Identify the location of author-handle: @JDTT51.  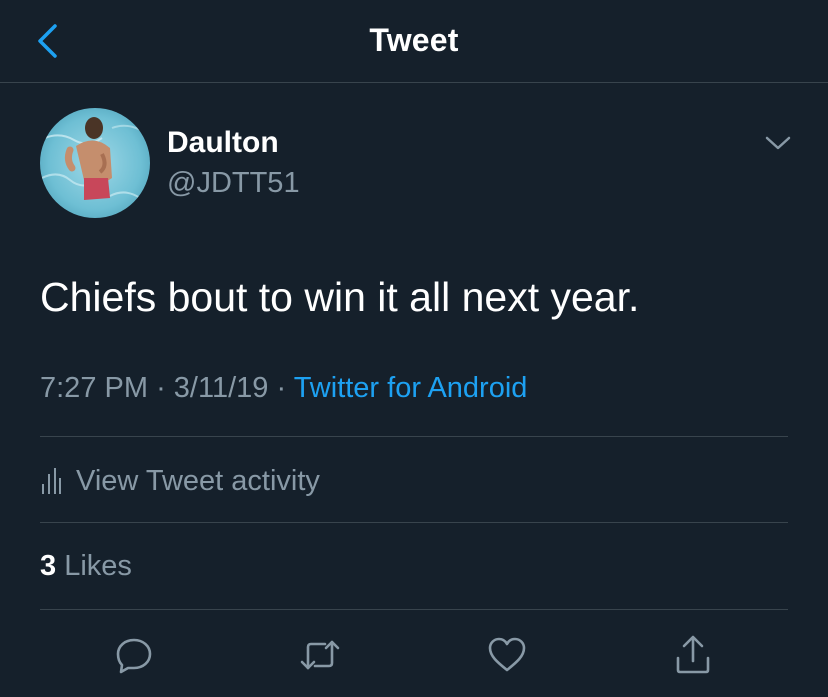
(233, 183).